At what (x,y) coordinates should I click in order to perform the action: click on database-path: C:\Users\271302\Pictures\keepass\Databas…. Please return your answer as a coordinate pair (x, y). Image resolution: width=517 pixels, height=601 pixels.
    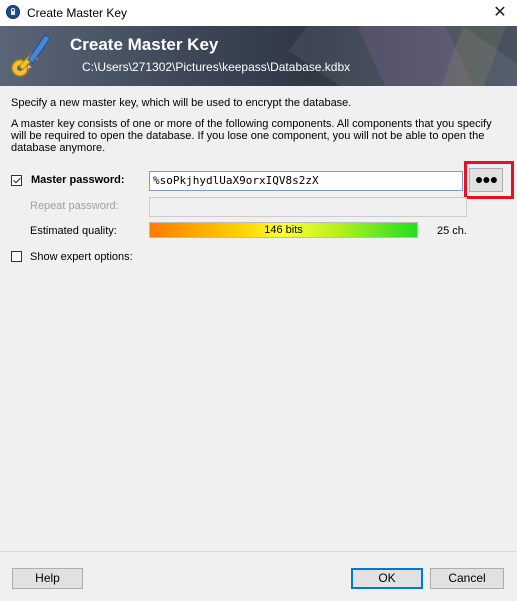
    Looking at the image, I should click on (216, 67).